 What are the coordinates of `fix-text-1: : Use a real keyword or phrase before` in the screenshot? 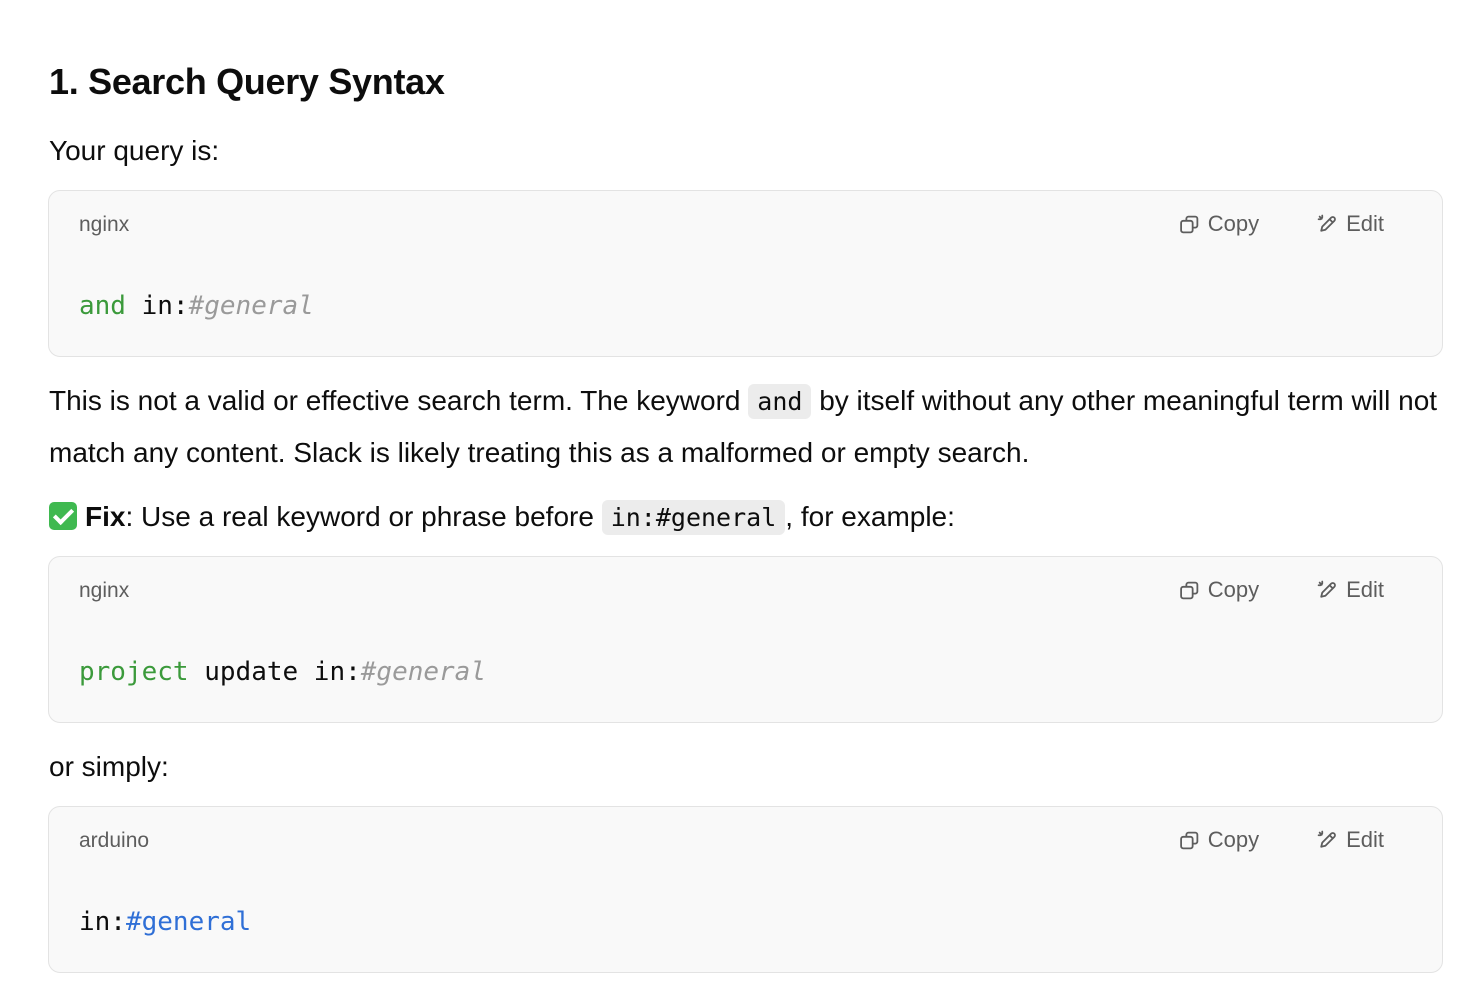 It's located at (363, 516).